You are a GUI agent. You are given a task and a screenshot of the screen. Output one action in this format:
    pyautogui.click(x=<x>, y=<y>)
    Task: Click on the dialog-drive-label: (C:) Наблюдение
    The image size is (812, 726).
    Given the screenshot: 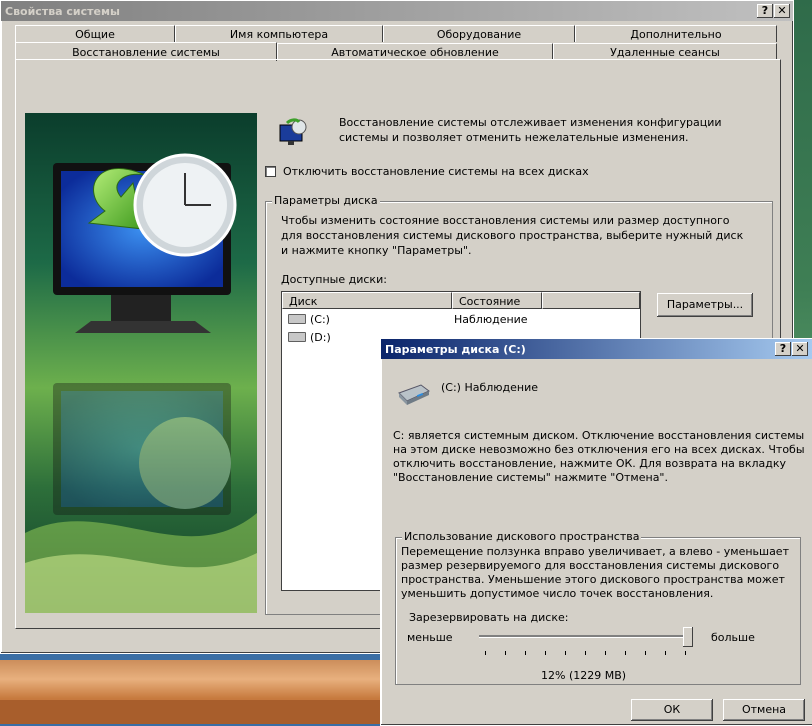 What is the action you would take?
    pyautogui.click(x=490, y=387)
    